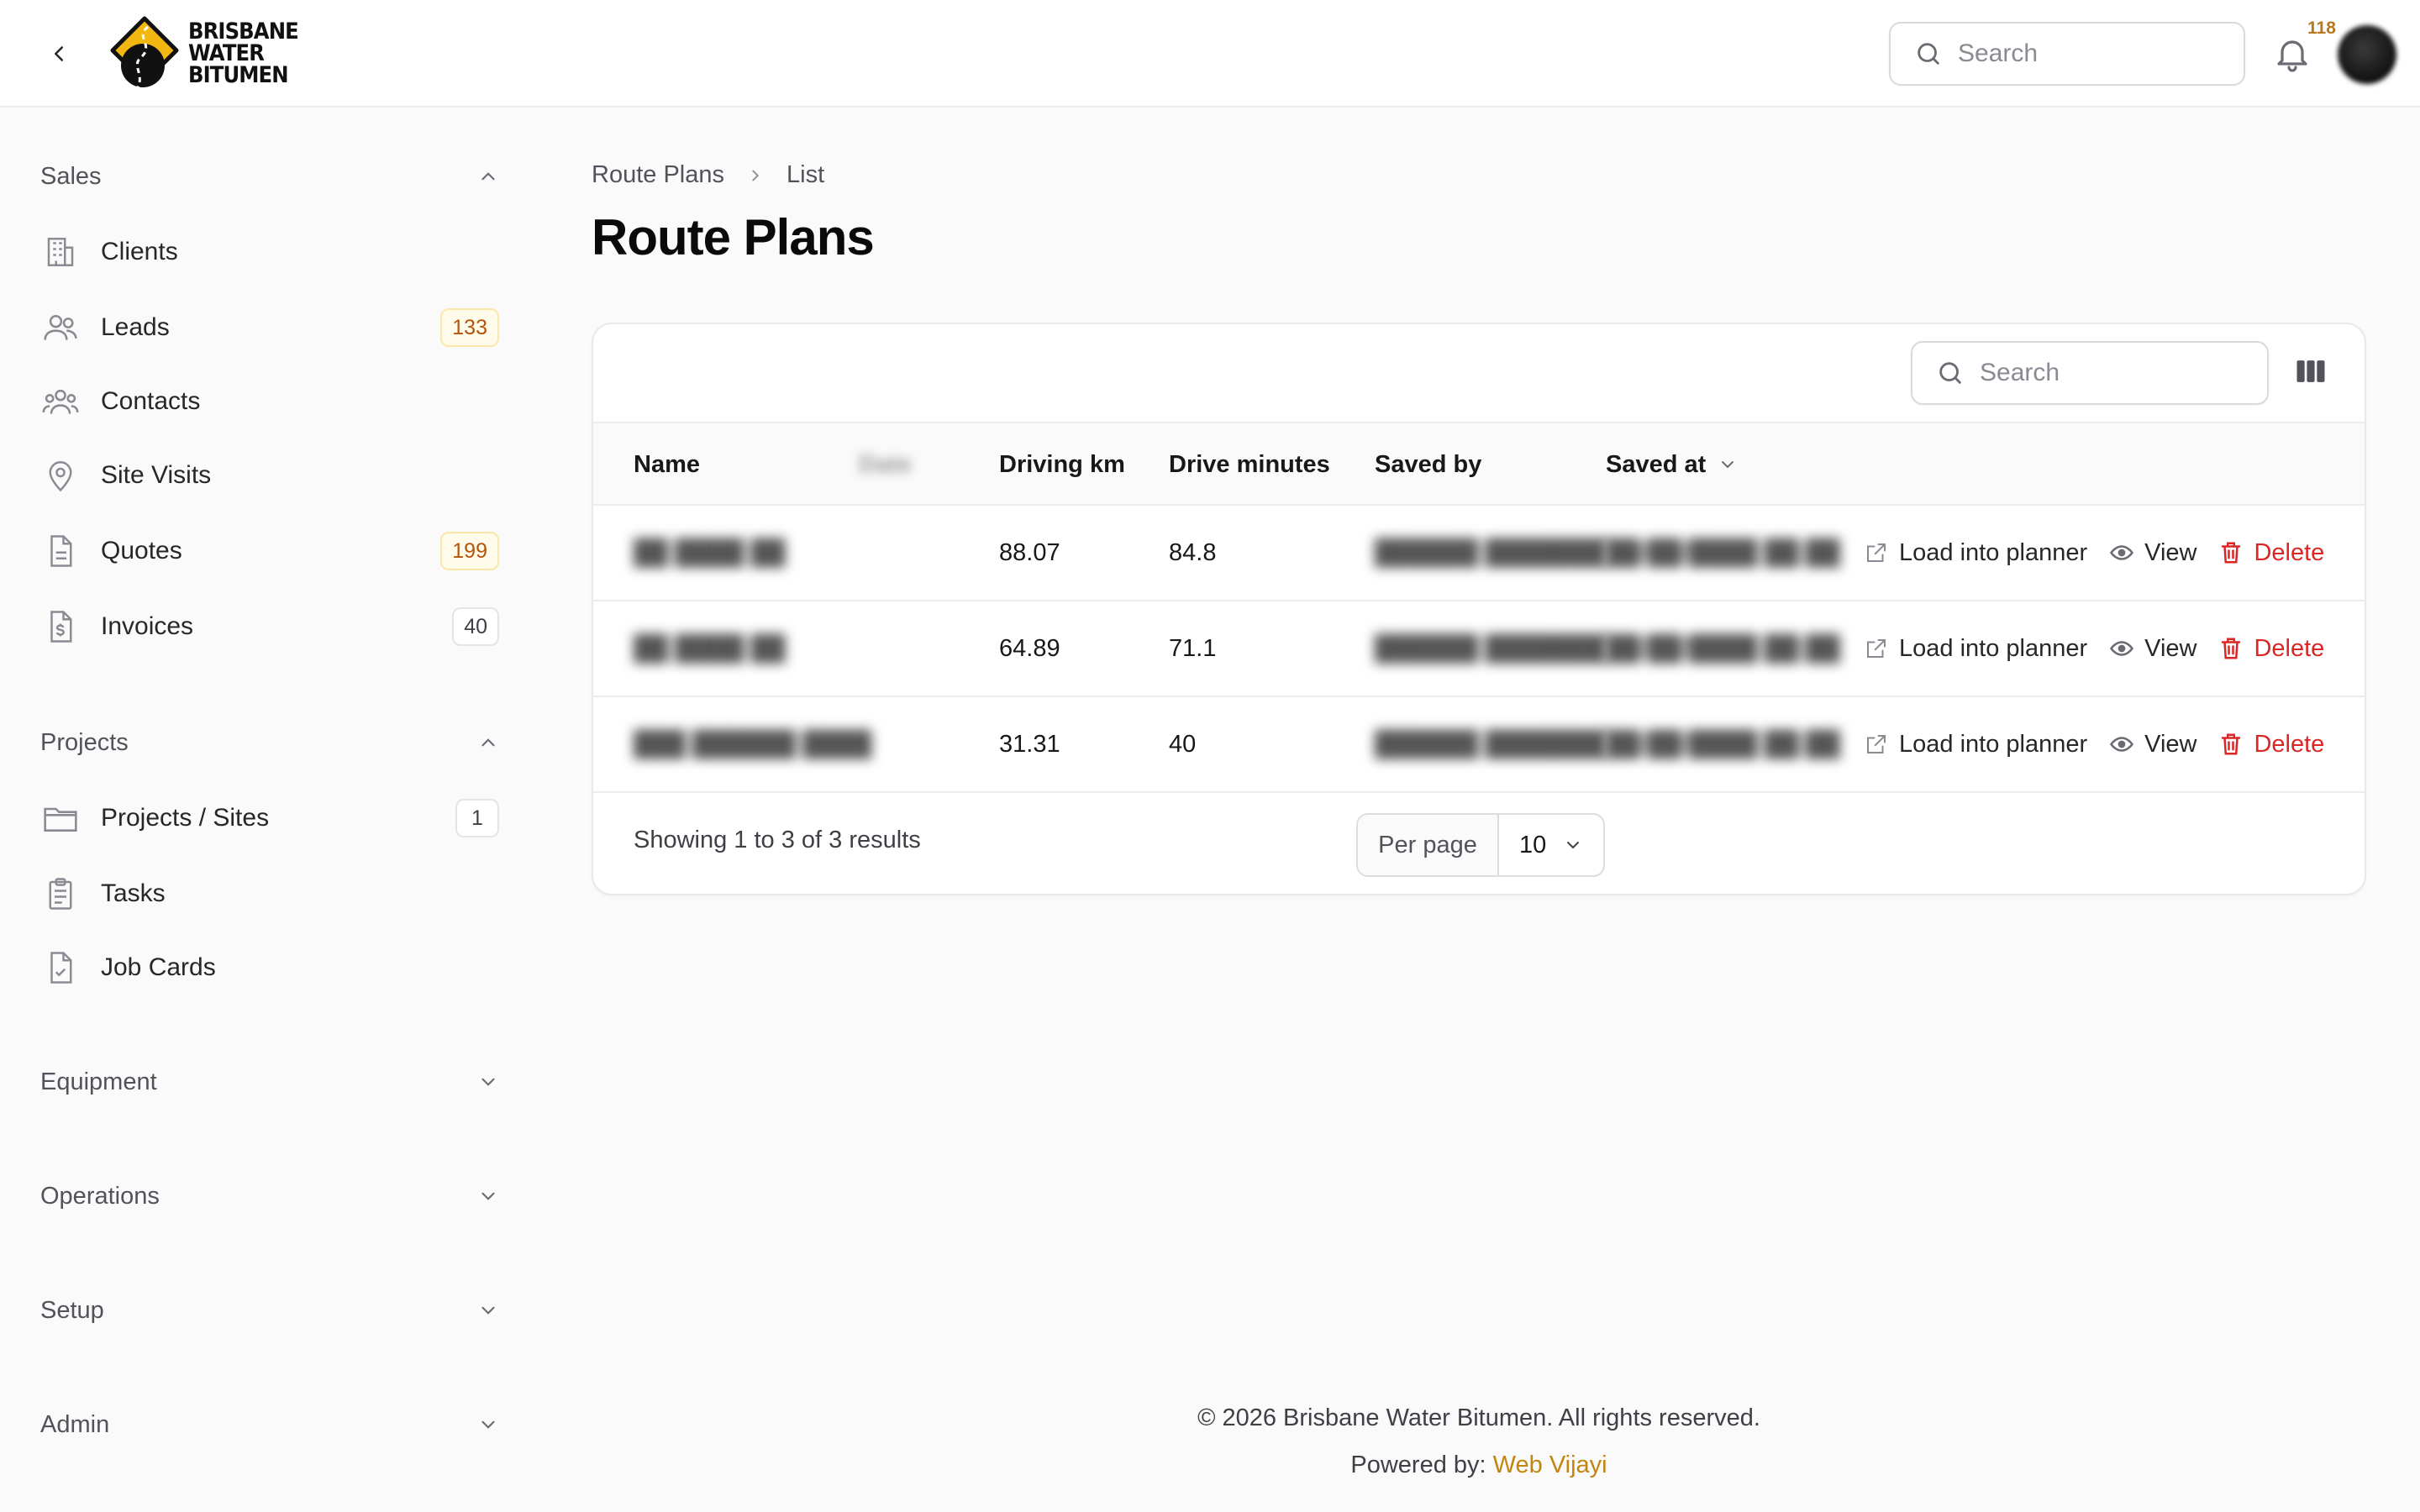 Image resolution: width=2420 pixels, height=1512 pixels. Describe the element at coordinates (1418, 1465) in the screenshot. I see `powered-by-label: Powered by:` at that location.